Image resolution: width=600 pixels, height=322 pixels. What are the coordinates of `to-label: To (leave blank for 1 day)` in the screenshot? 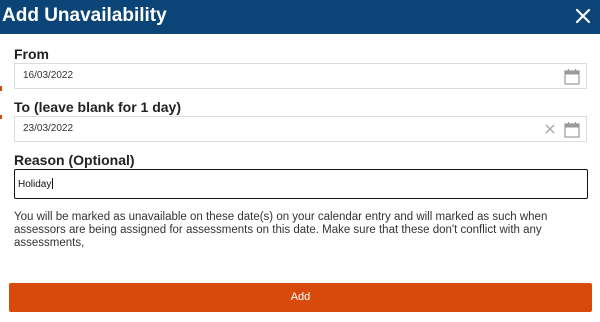 It's located at (98, 107).